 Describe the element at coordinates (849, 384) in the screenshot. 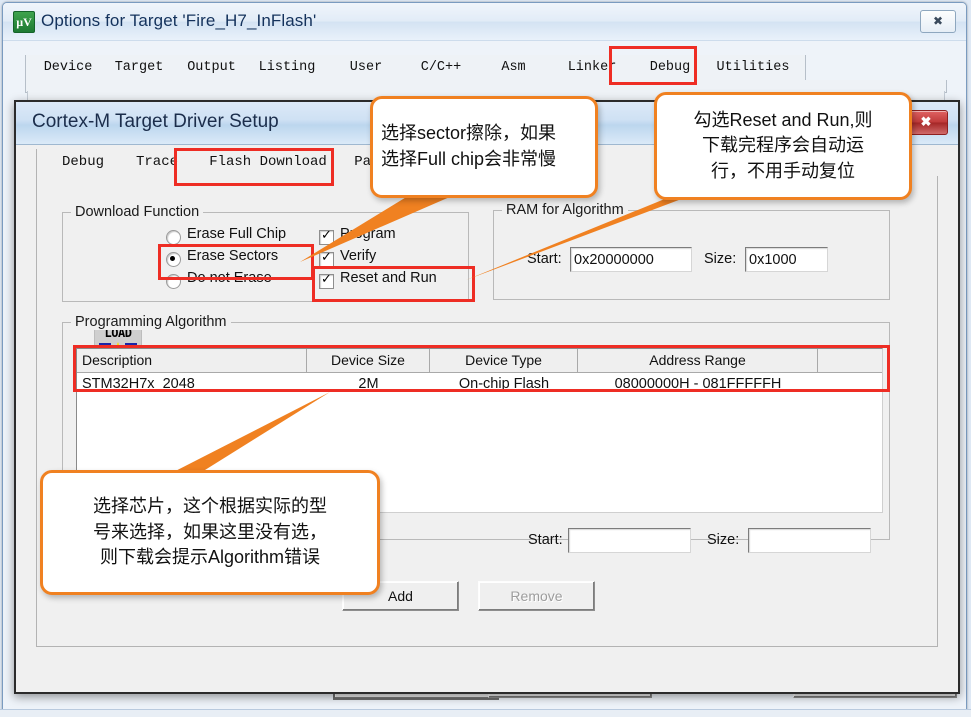

I see `cell-extra` at that location.